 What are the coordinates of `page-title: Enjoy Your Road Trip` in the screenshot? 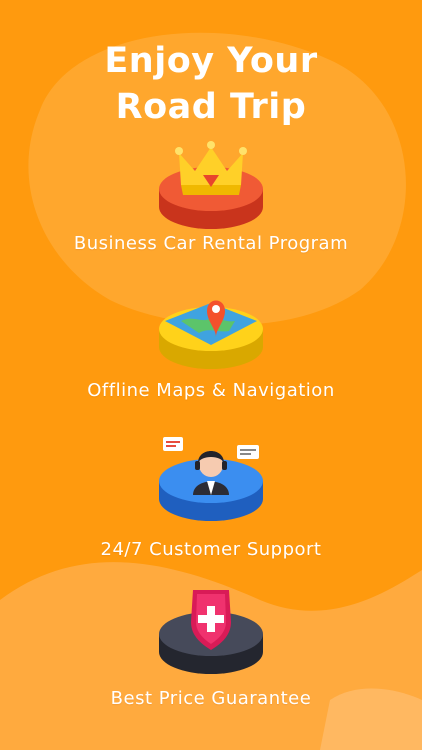 It's located at (211, 84).